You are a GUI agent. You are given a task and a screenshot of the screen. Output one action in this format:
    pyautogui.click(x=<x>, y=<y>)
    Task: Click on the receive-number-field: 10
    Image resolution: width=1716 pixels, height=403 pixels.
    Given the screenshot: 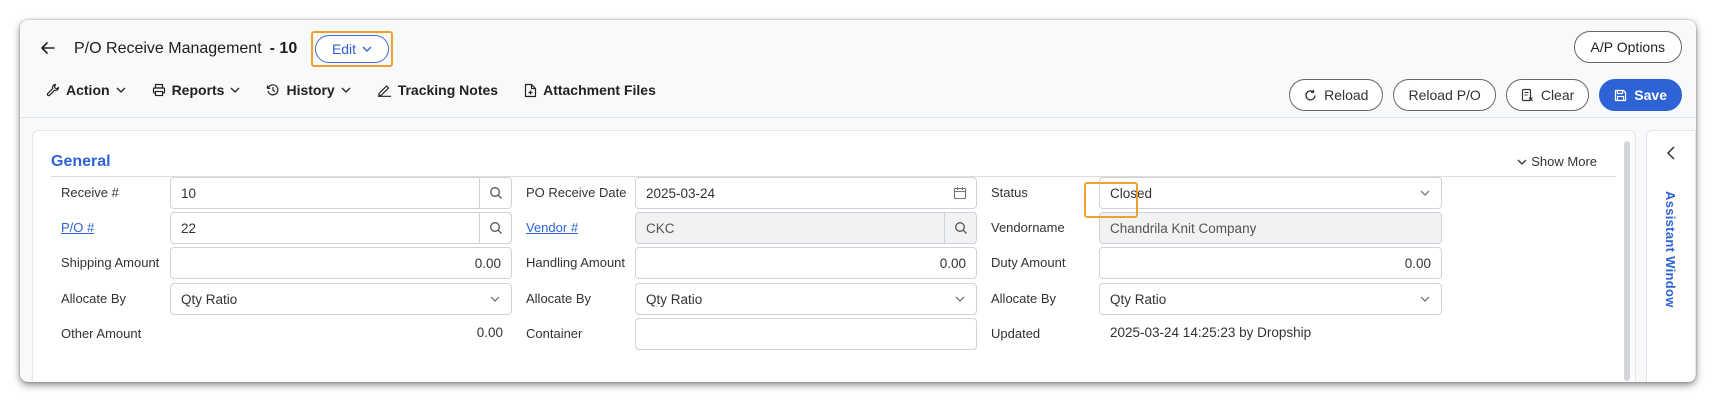 What is the action you would take?
    pyautogui.click(x=341, y=193)
    